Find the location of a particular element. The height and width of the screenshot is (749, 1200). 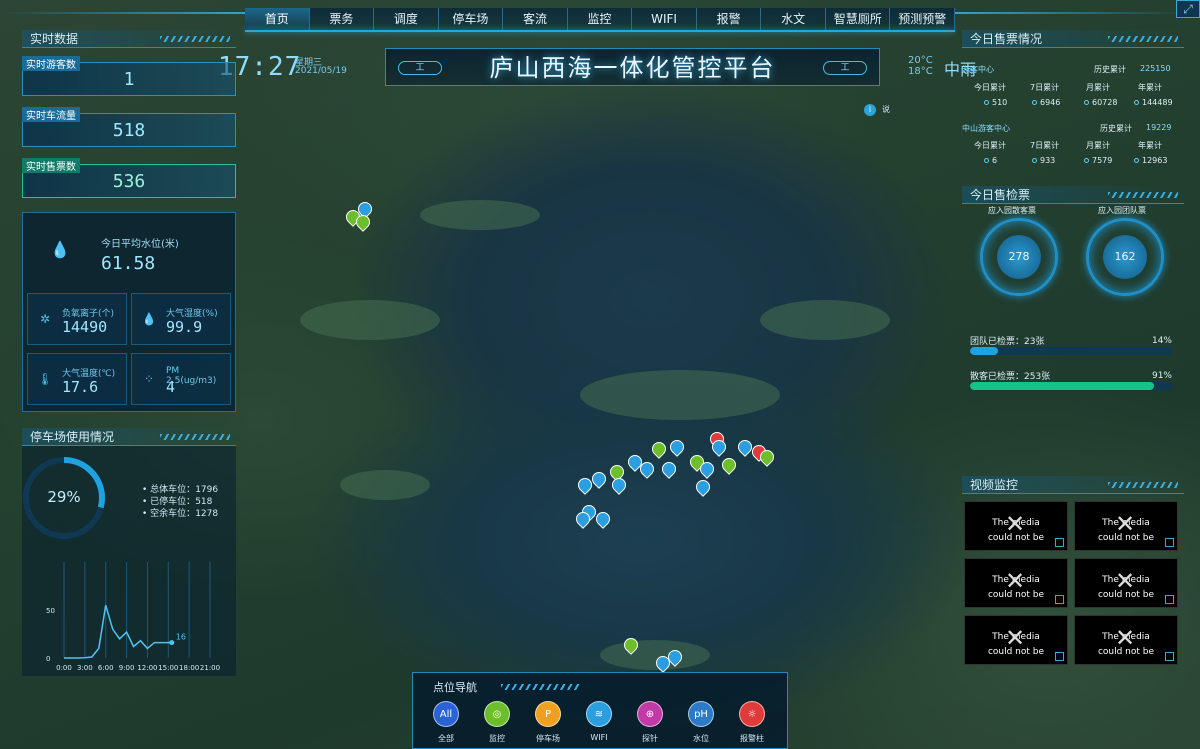

humidity-cell: 💧 大气湿度(%) 99.9 is located at coordinates (181, 319).